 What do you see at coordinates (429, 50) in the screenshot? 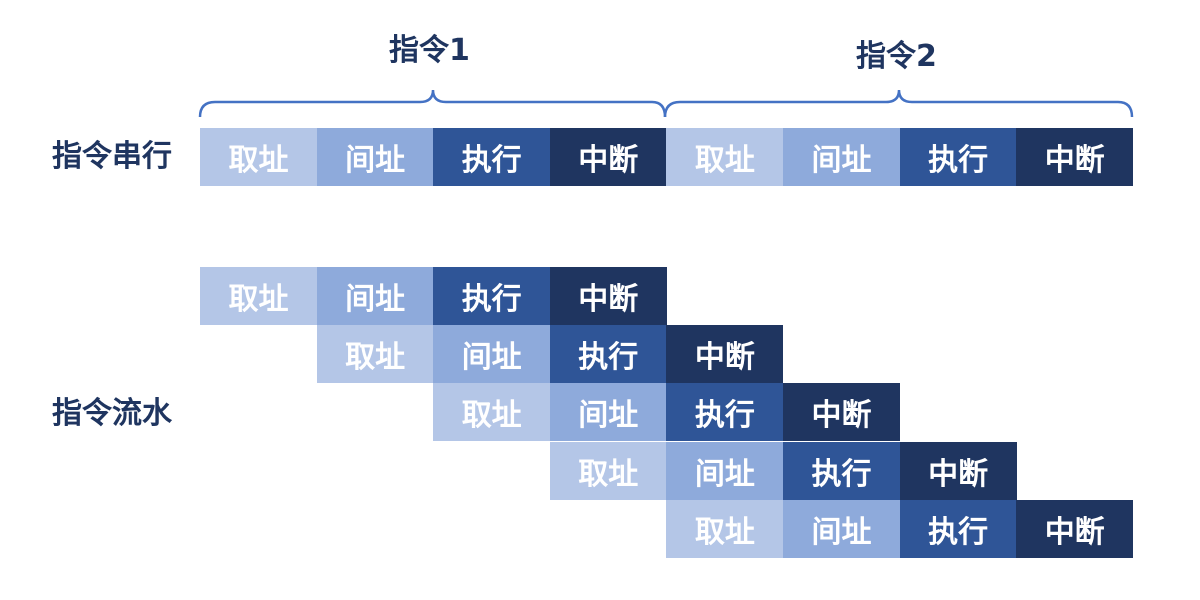
I see `instr1-label: 指令1` at bounding box center [429, 50].